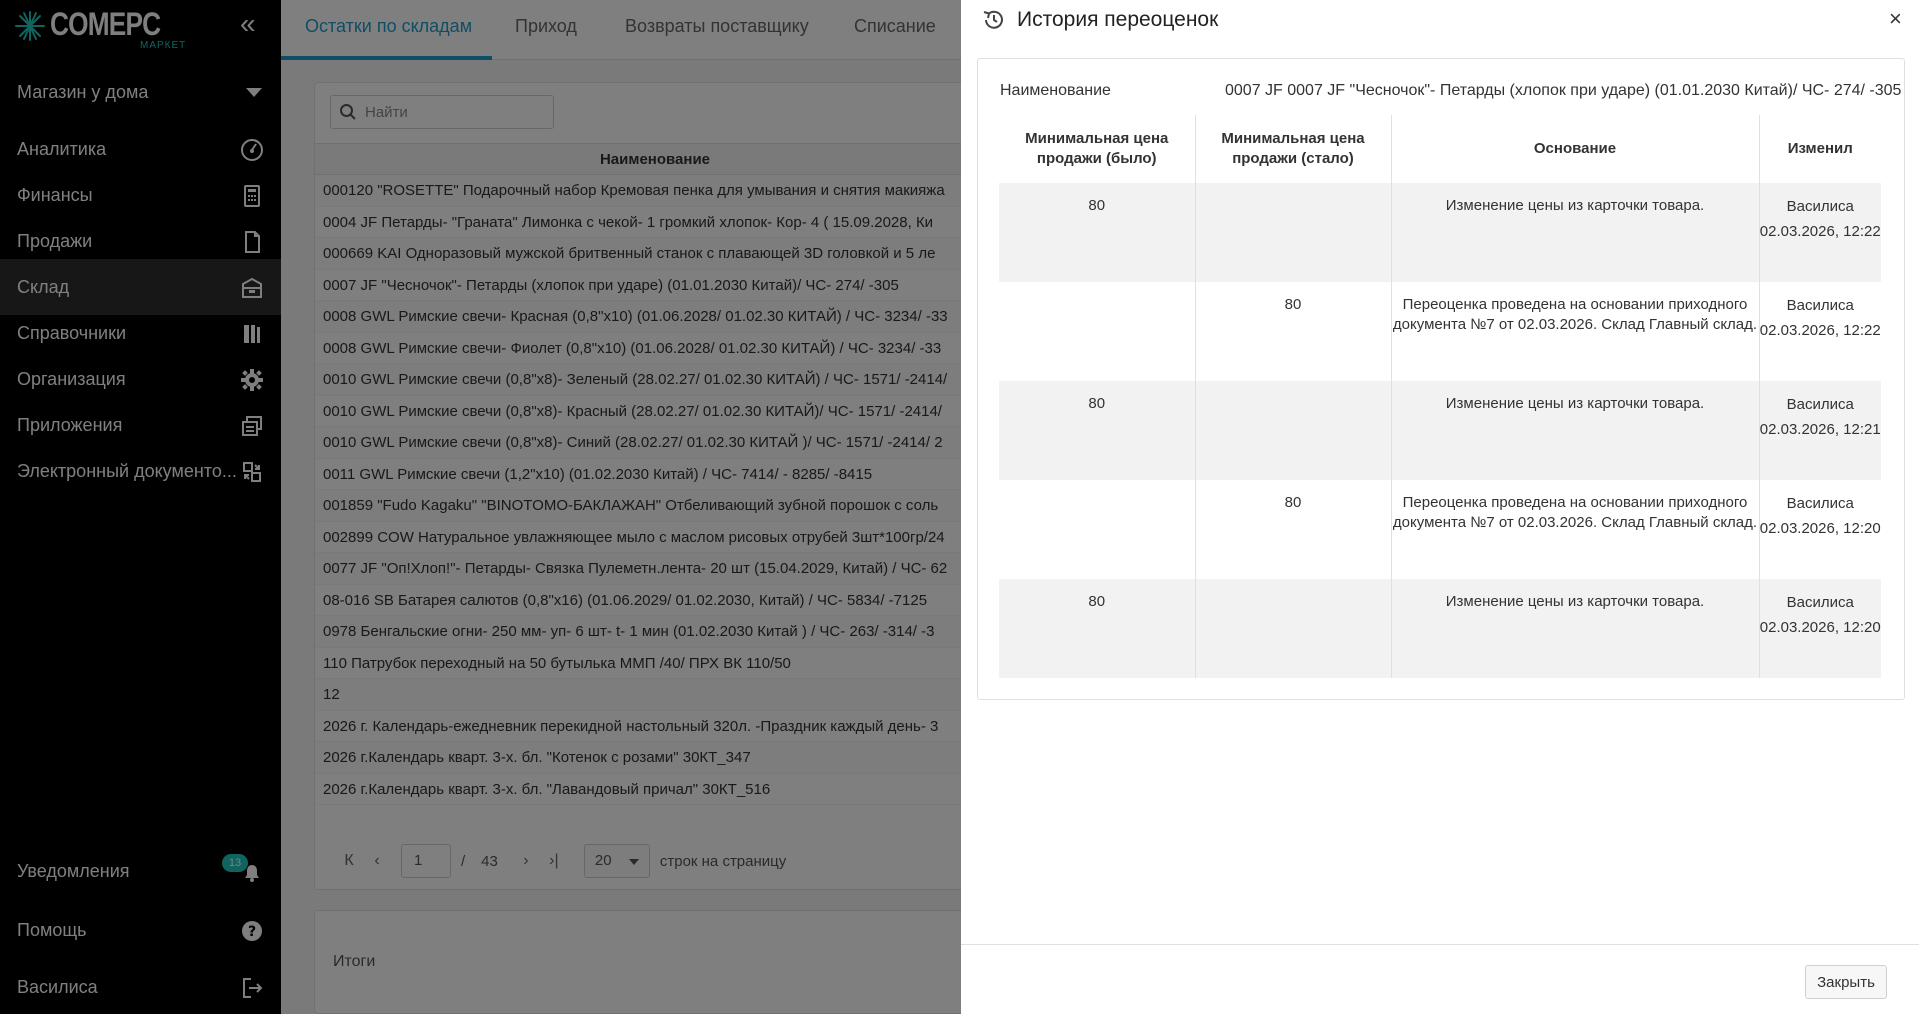  What do you see at coordinates (1118, 19) in the screenshot?
I see `drawer-title: История переоценок` at bounding box center [1118, 19].